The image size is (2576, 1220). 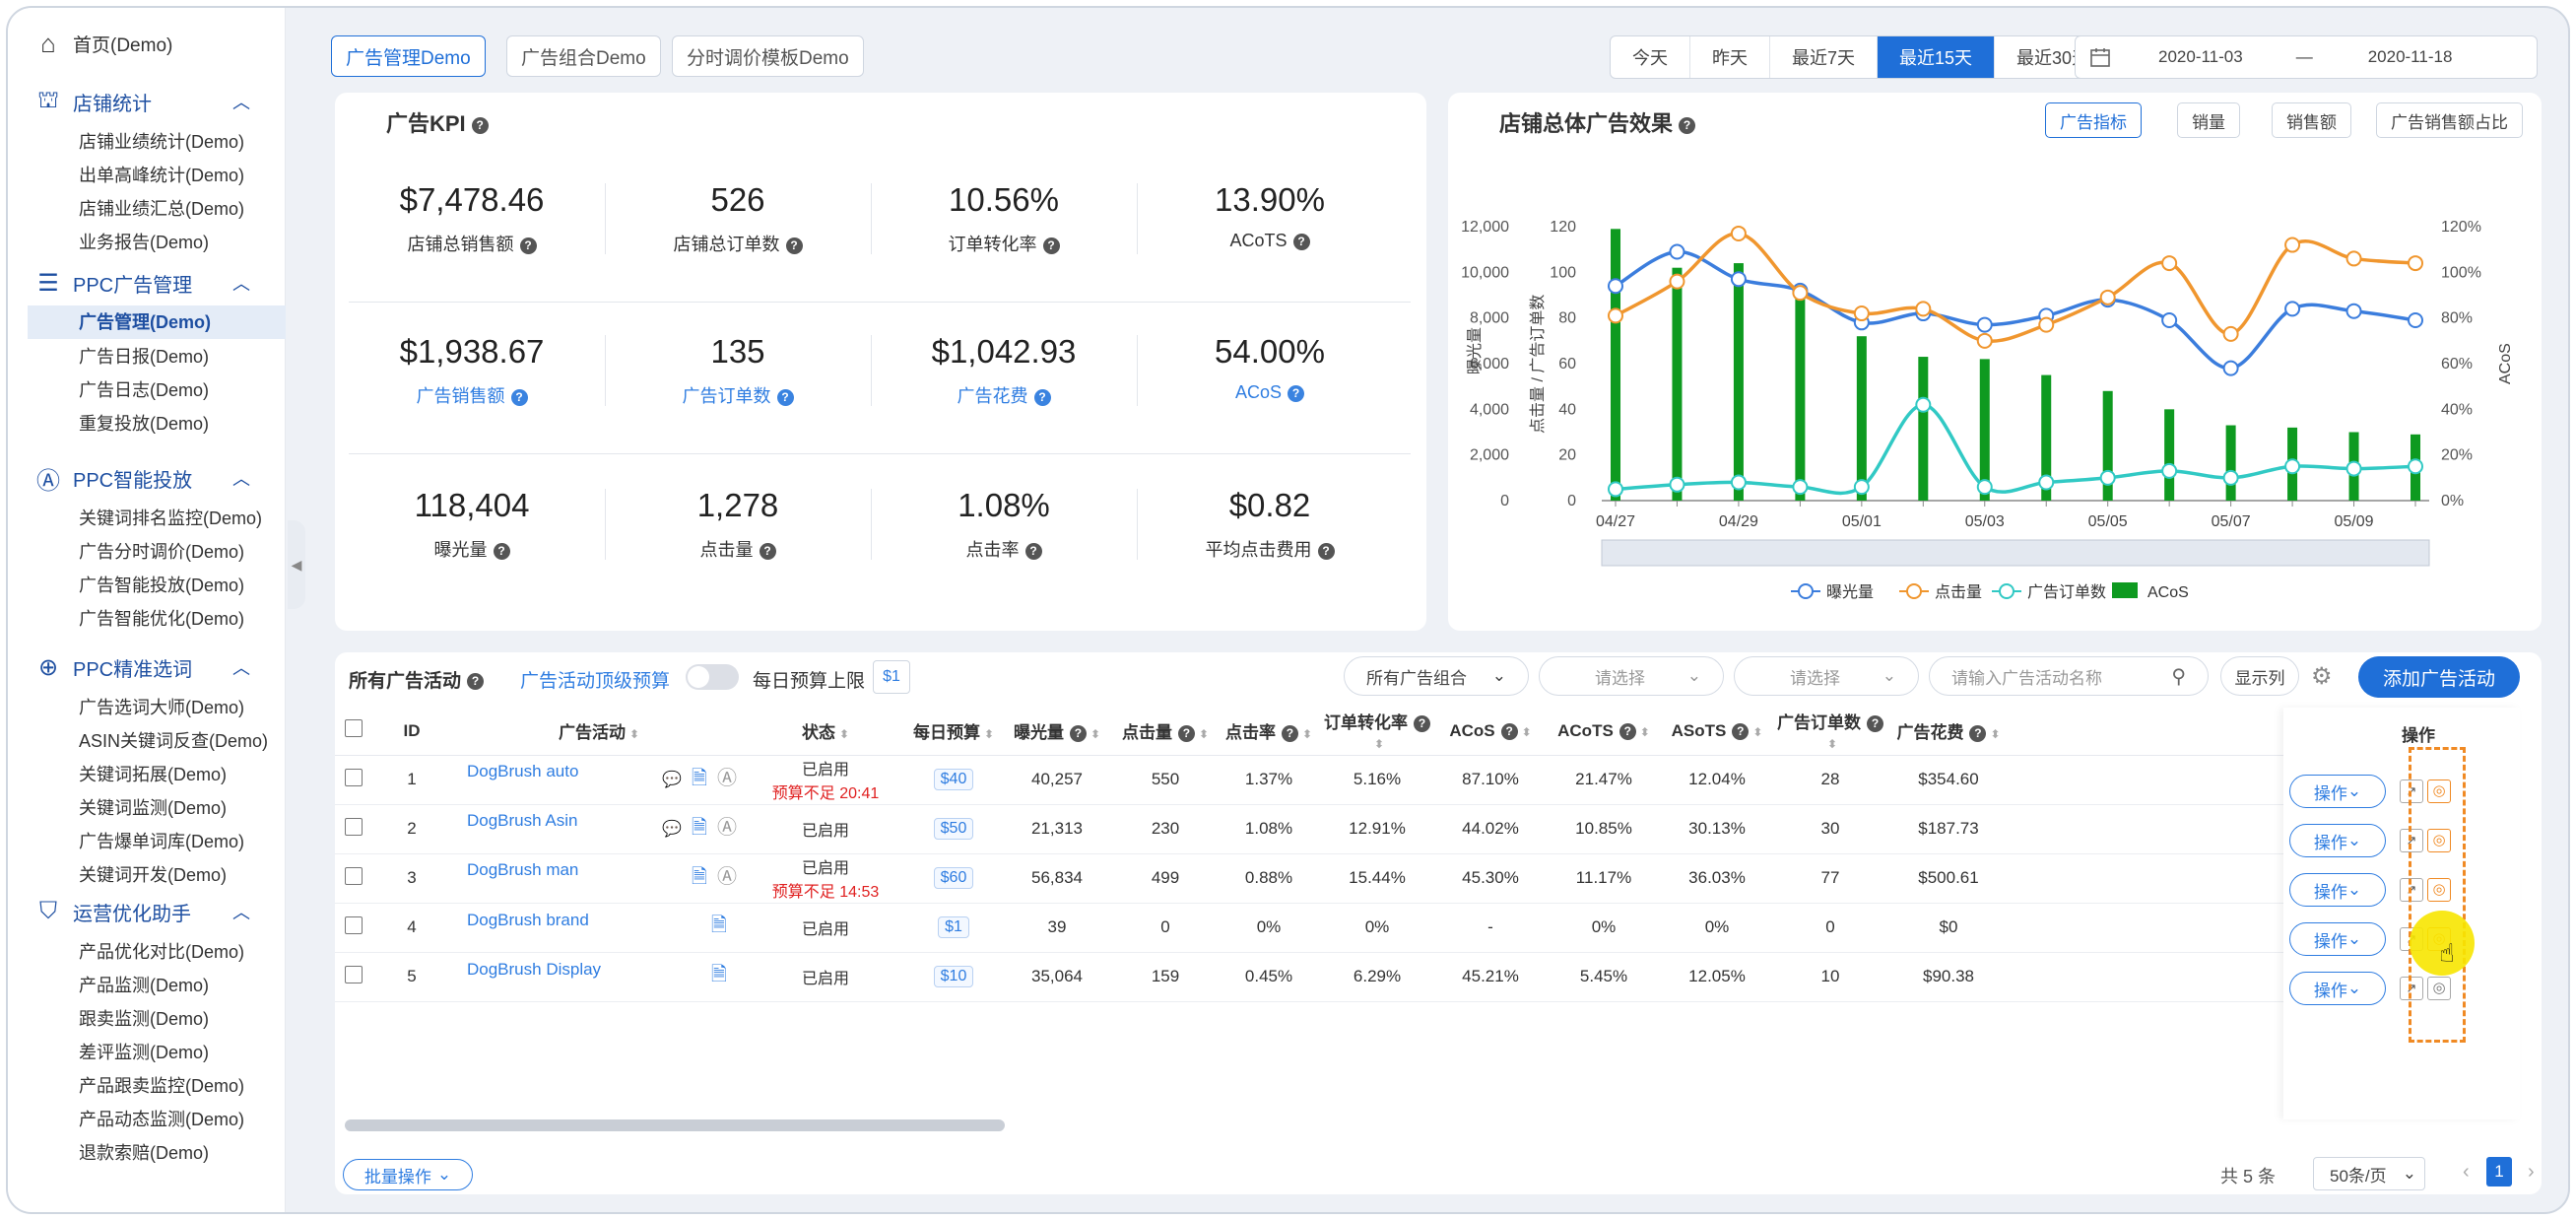 I want to click on metric-tab-units: 销量, so click(x=2209, y=120).